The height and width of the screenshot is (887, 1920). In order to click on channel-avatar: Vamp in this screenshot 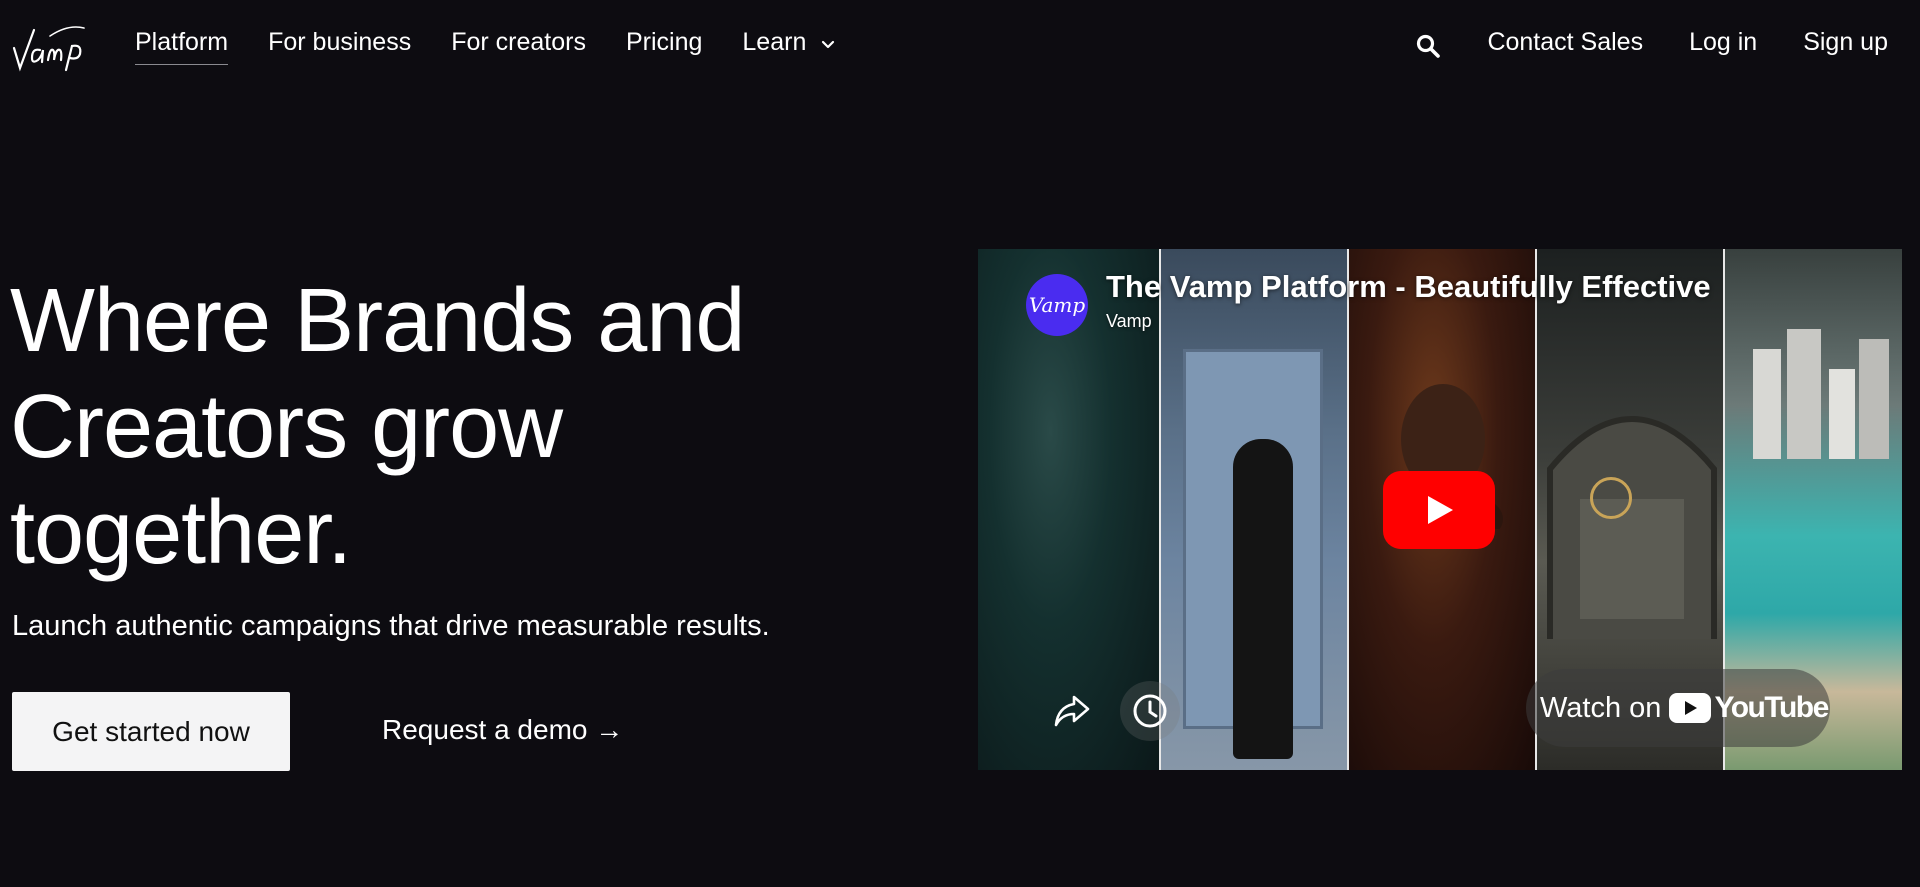, I will do `click(1057, 305)`.